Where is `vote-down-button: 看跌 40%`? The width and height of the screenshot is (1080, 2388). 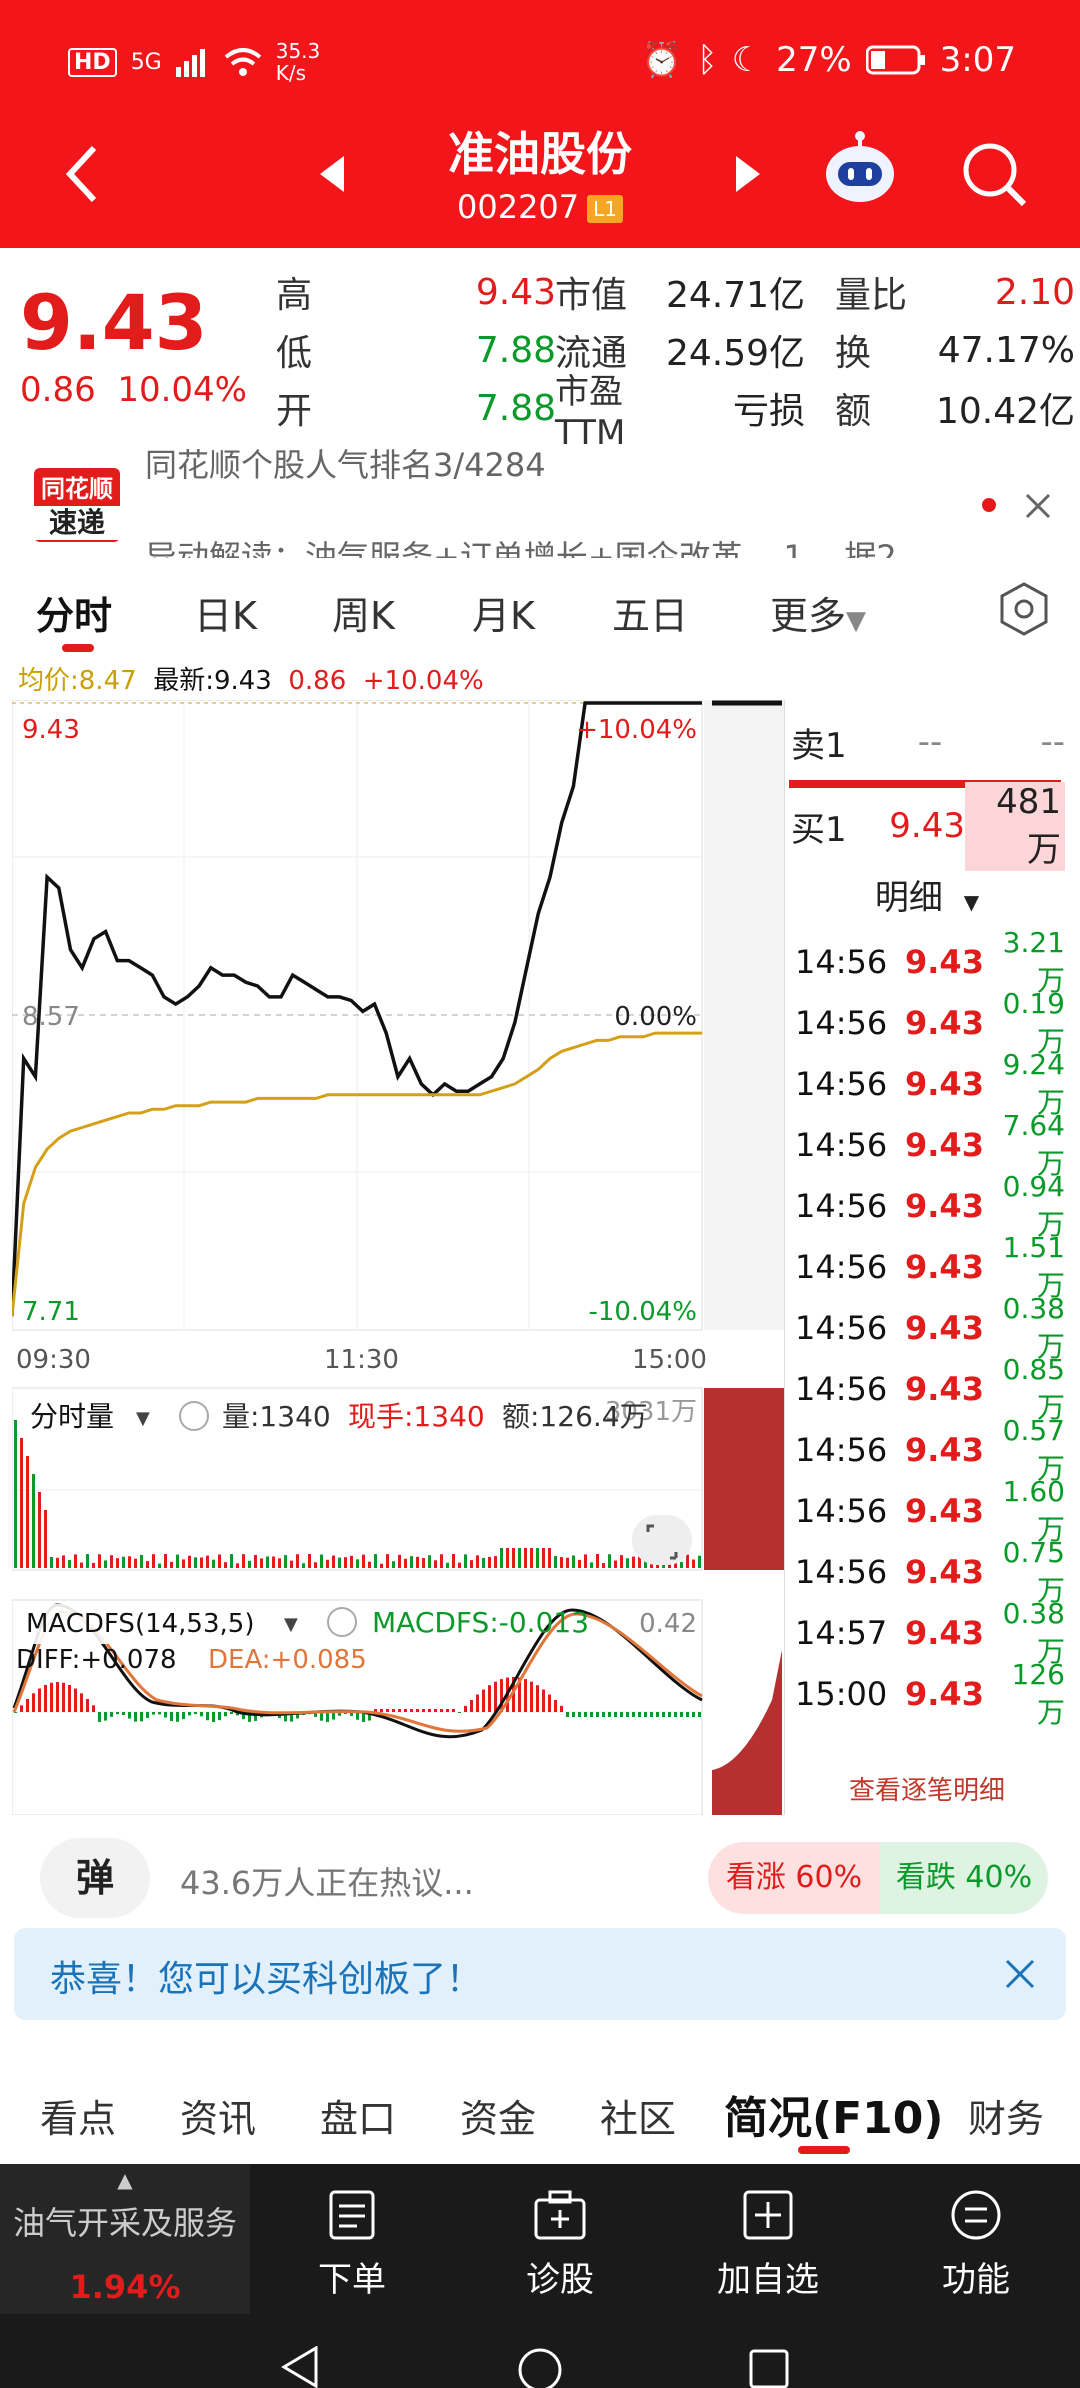 vote-down-button: 看跌 40% is located at coordinates (964, 1878).